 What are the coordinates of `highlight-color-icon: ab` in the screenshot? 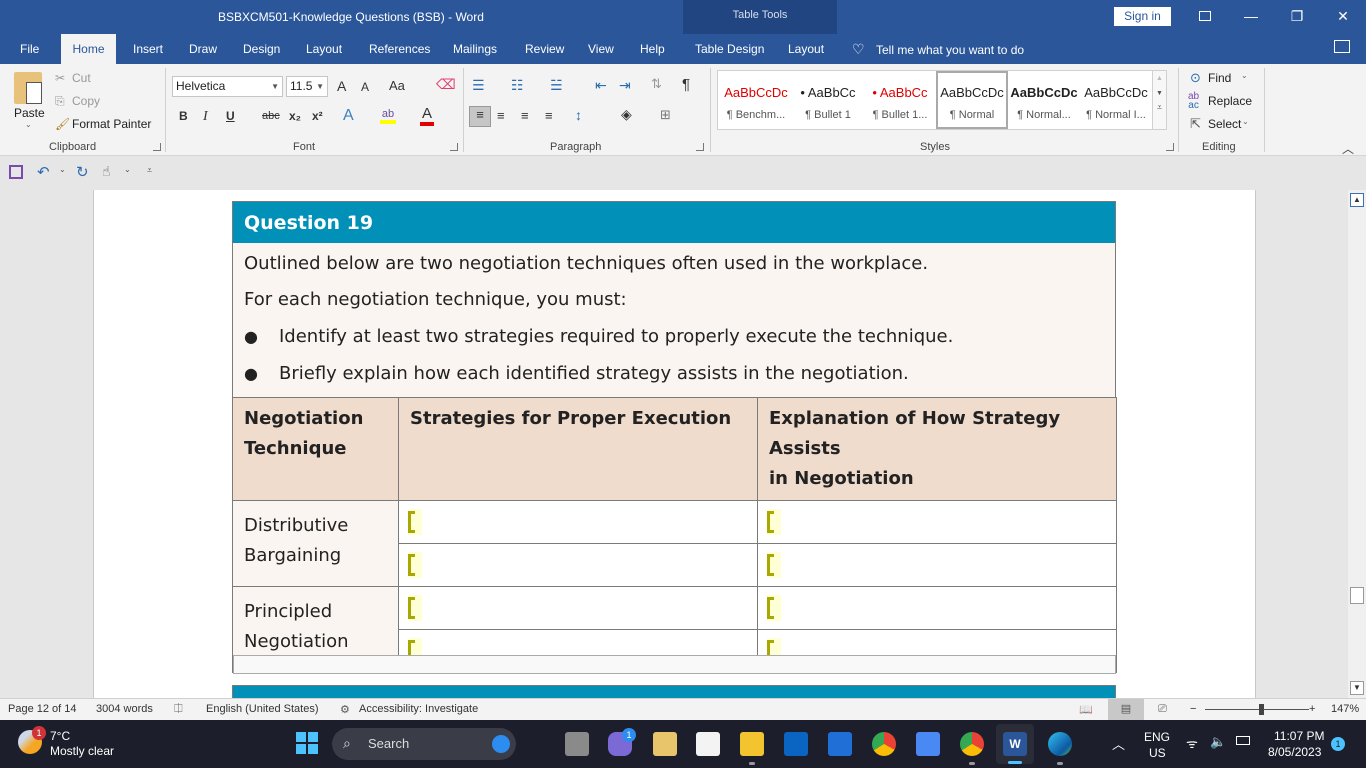 It's located at (388, 116).